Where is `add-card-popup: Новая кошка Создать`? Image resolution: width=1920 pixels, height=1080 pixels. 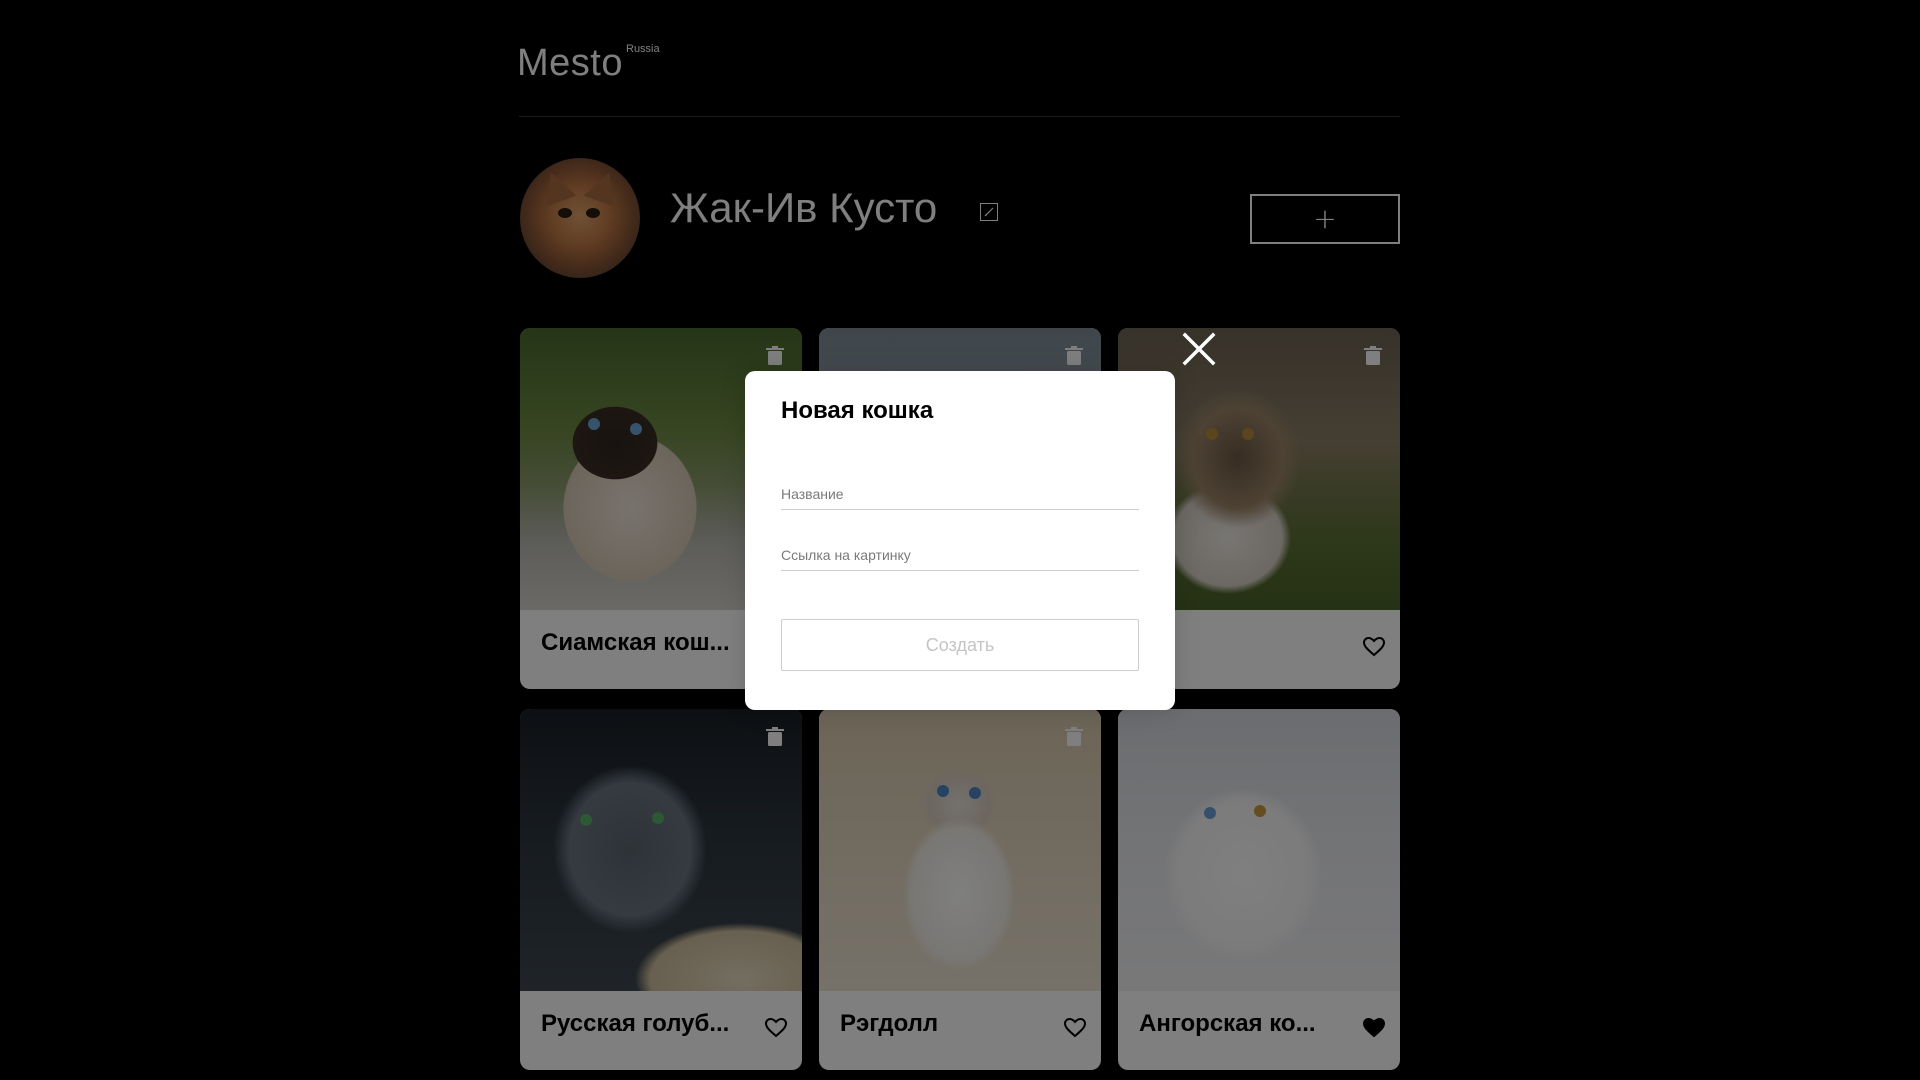 add-card-popup: Новая кошка Создать is located at coordinates (960, 540).